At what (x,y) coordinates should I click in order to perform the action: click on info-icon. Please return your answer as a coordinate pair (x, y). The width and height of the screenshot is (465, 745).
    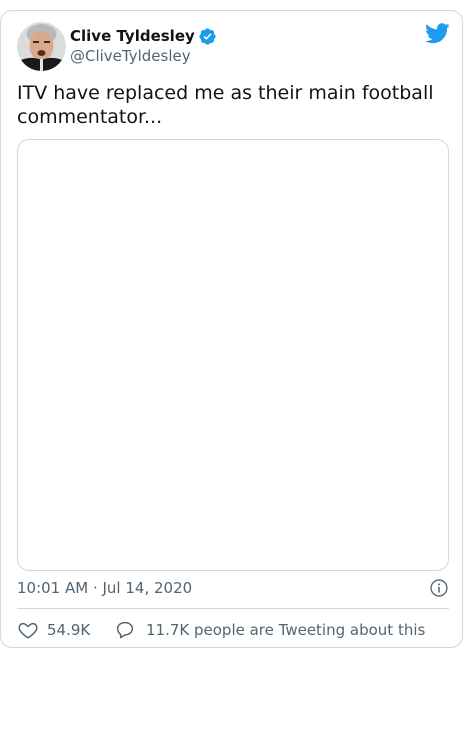
    Looking at the image, I should click on (439, 588).